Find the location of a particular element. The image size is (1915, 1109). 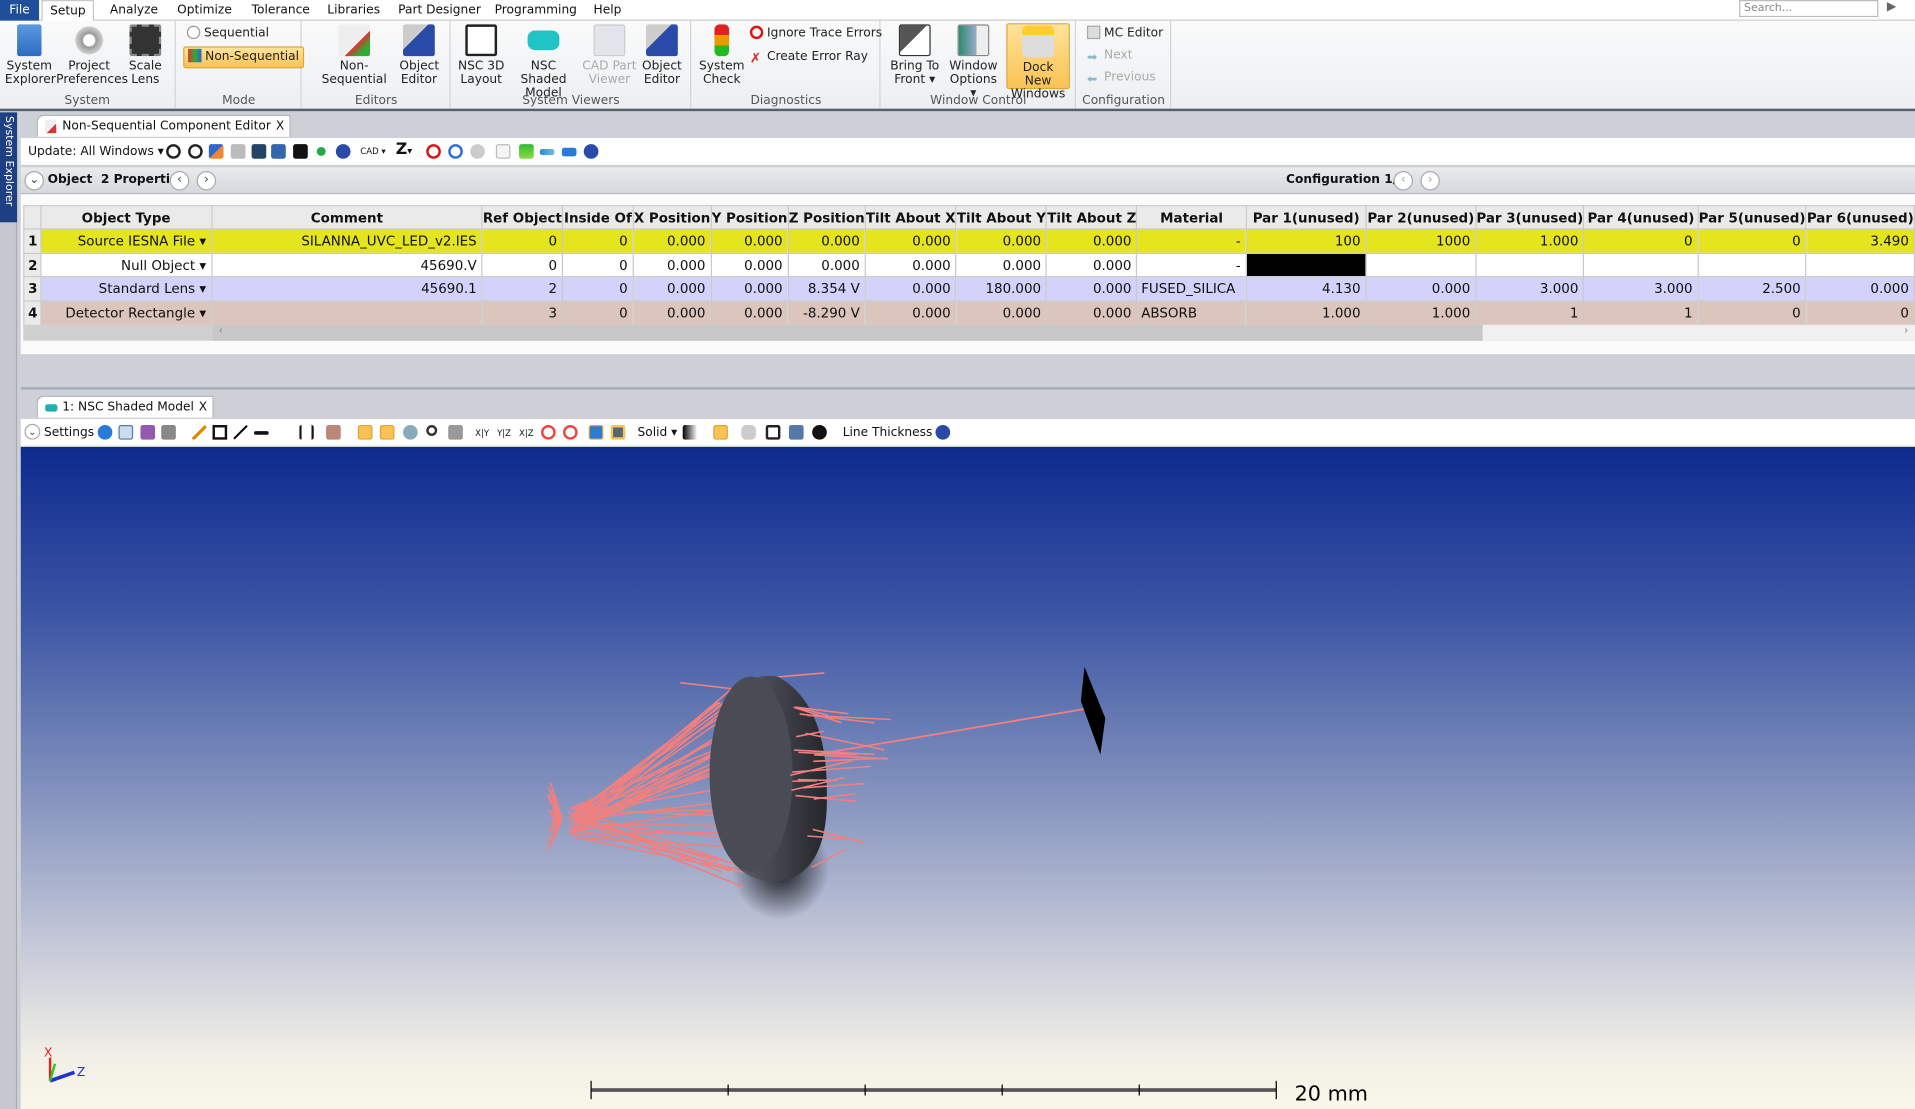

scroll-left-icon: ‹ is located at coordinates (221, 331).